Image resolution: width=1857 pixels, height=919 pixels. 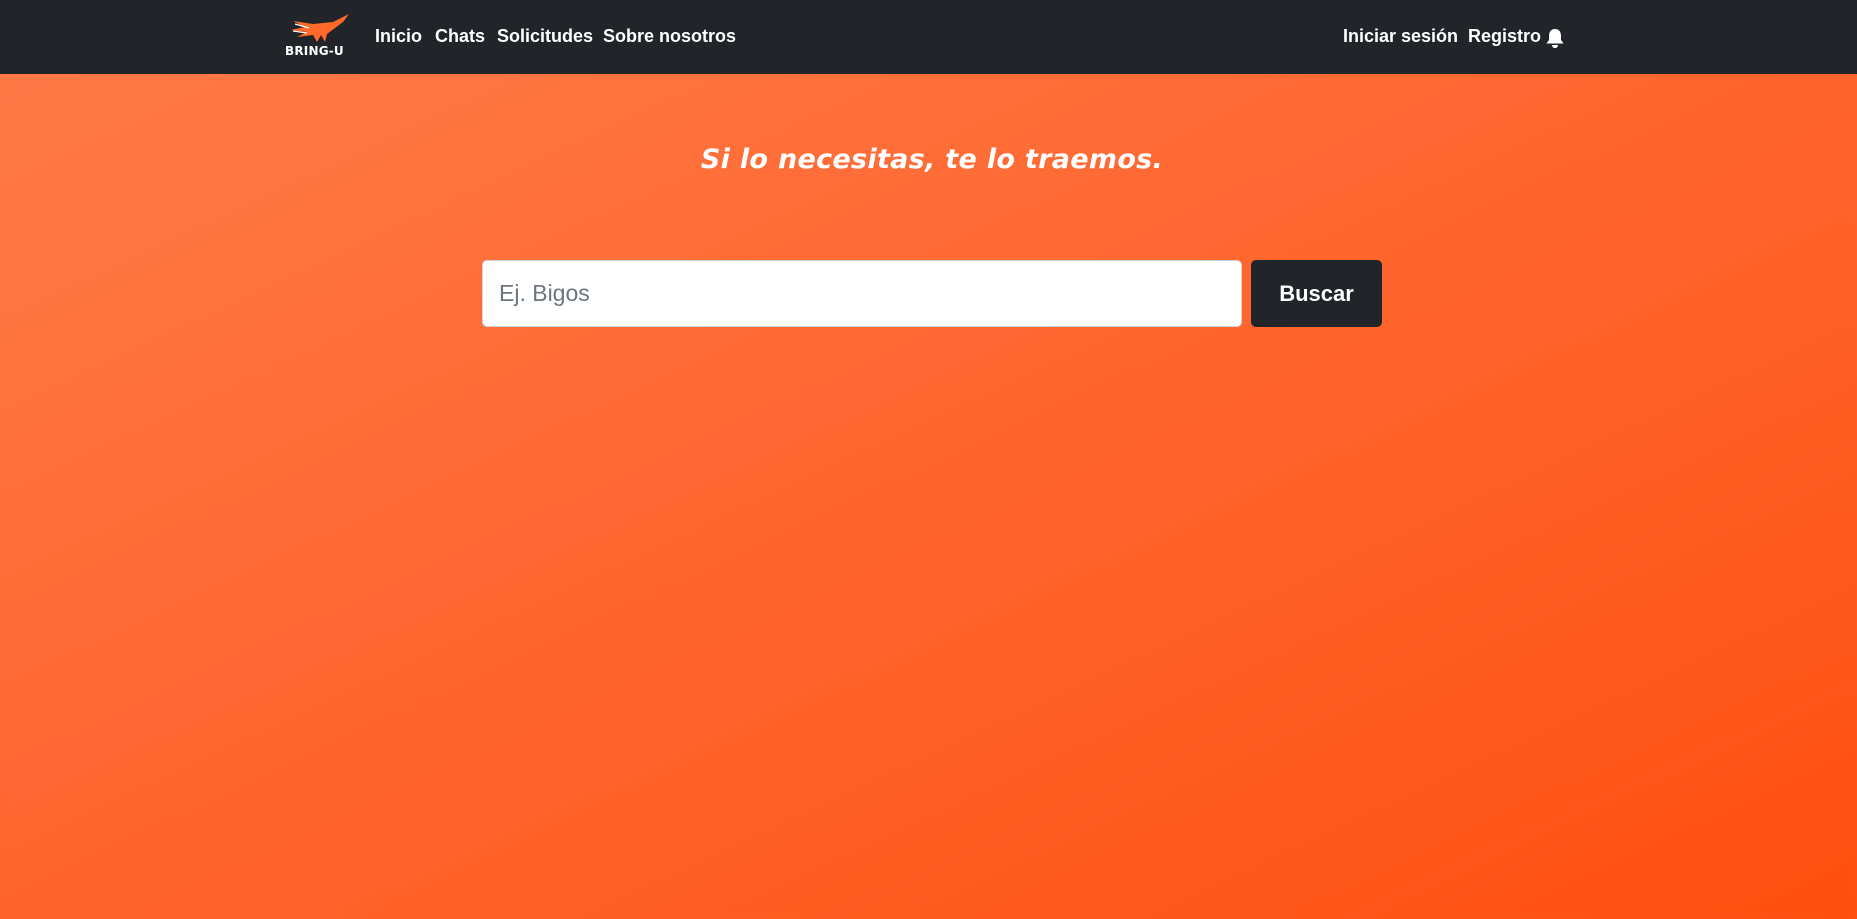 What do you see at coordinates (1316, 293) in the screenshot?
I see `search-button: Buscar` at bounding box center [1316, 293].